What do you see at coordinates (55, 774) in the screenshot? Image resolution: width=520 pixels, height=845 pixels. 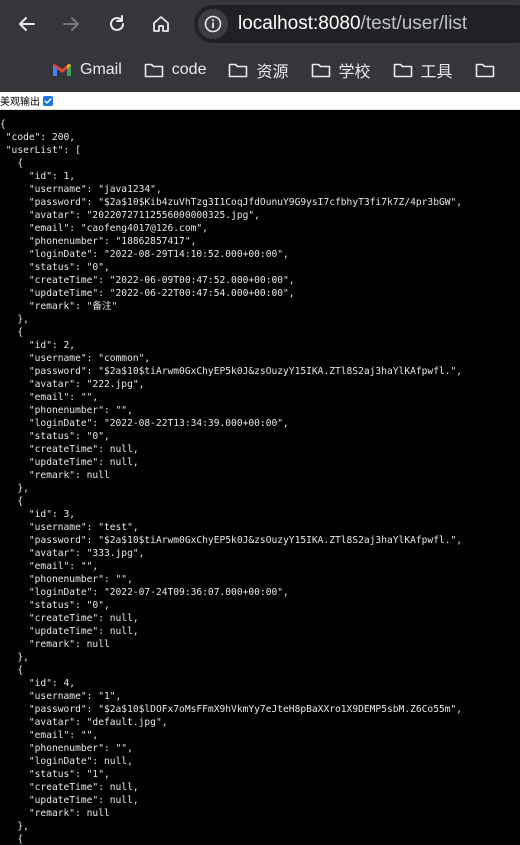 I see `json-line: "status": "1",` at bounding box center [55, 774].